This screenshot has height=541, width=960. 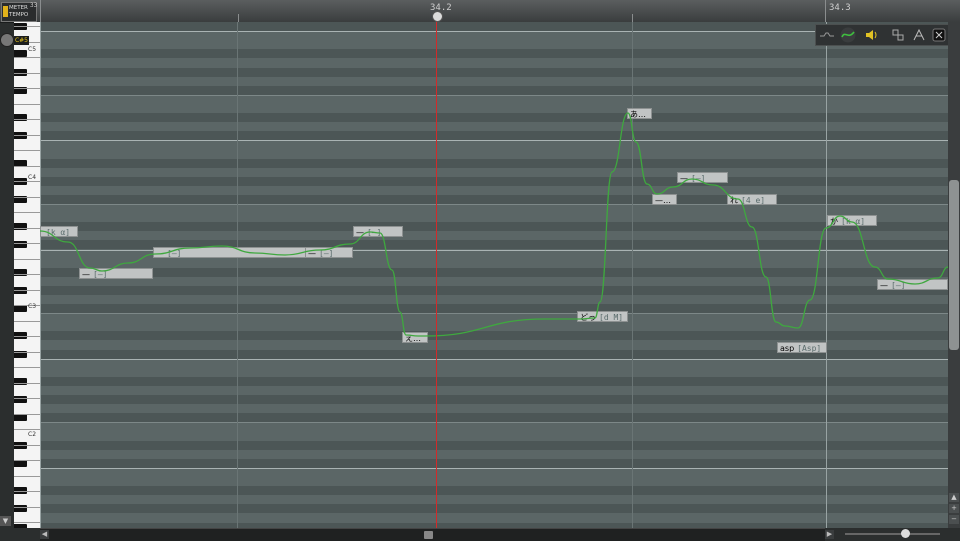 What do you see at coordinates (428, 535) in the screenshot?
I see `horizontal-scroll-thumb` at bounding box center [428, 535].